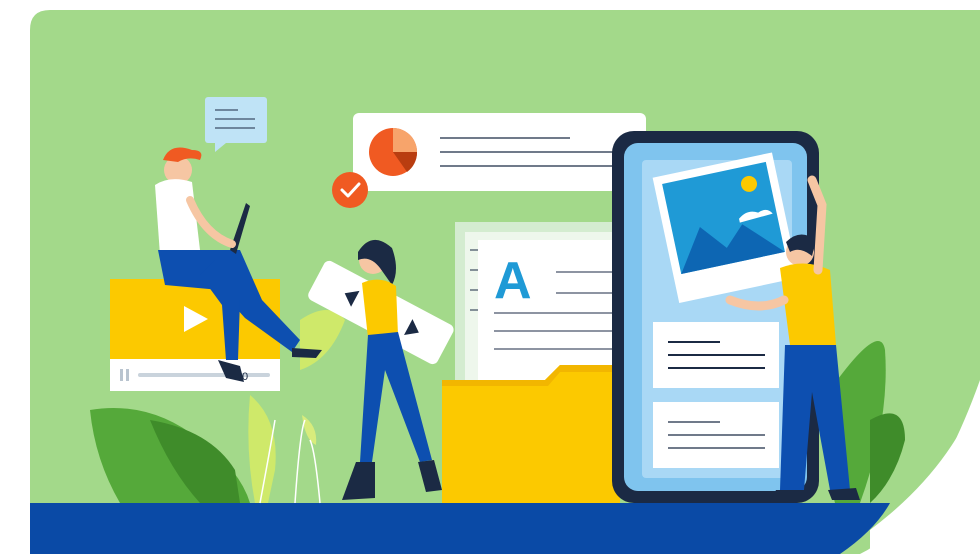 Image resolution: width=980 pixels, height=554 pixels. What do you see at coordinates (460, 528) in the screenshot?
I see `floor` at bounding box center [460, 528].